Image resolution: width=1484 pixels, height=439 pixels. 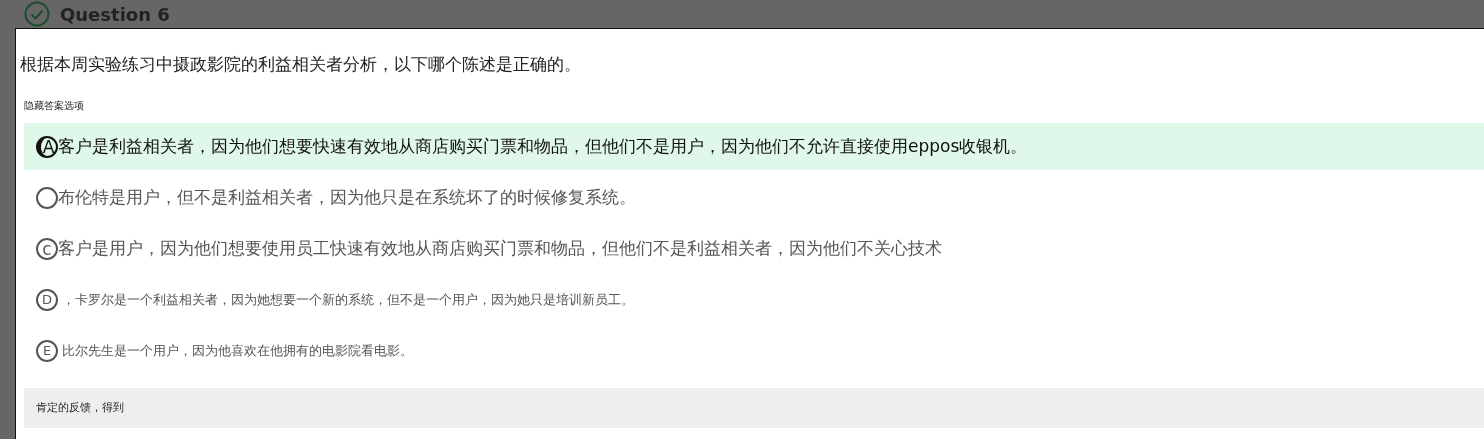 I want to click on radio-button: A, so click(x=47, y=146).